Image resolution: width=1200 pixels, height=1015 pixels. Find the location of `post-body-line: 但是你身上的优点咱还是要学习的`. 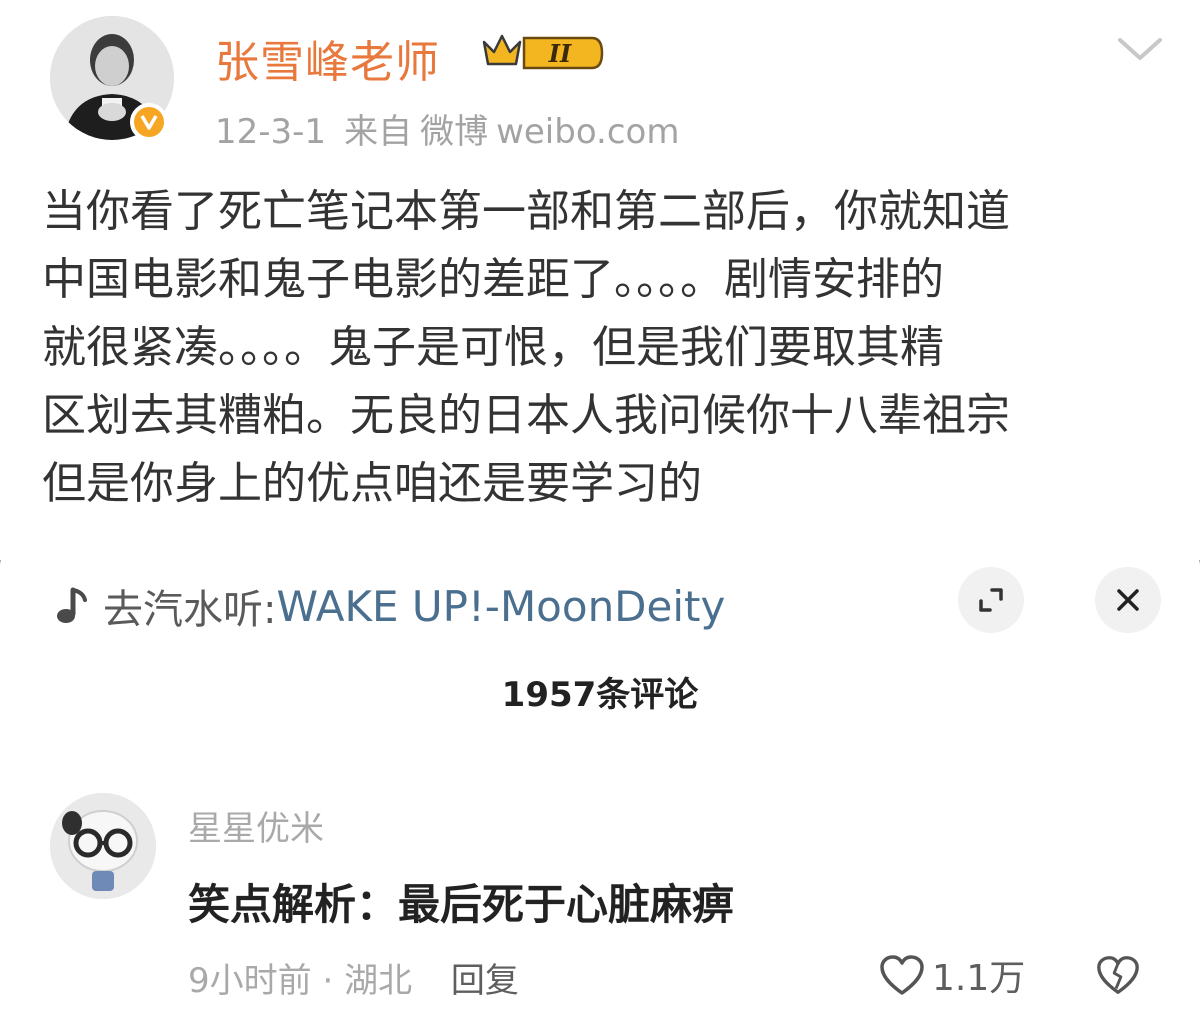

post-body-line: 但是你身上的优点咱还是要学习的 is located at coordinates (372, 483).